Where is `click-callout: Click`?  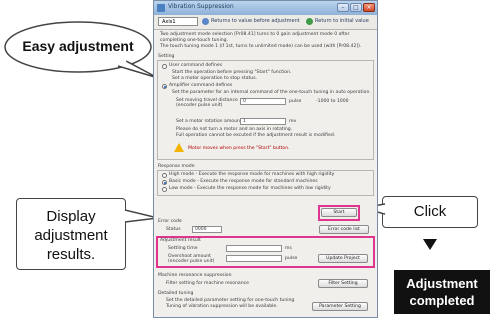 click-callout: Click is located at coordinates (430, 212).